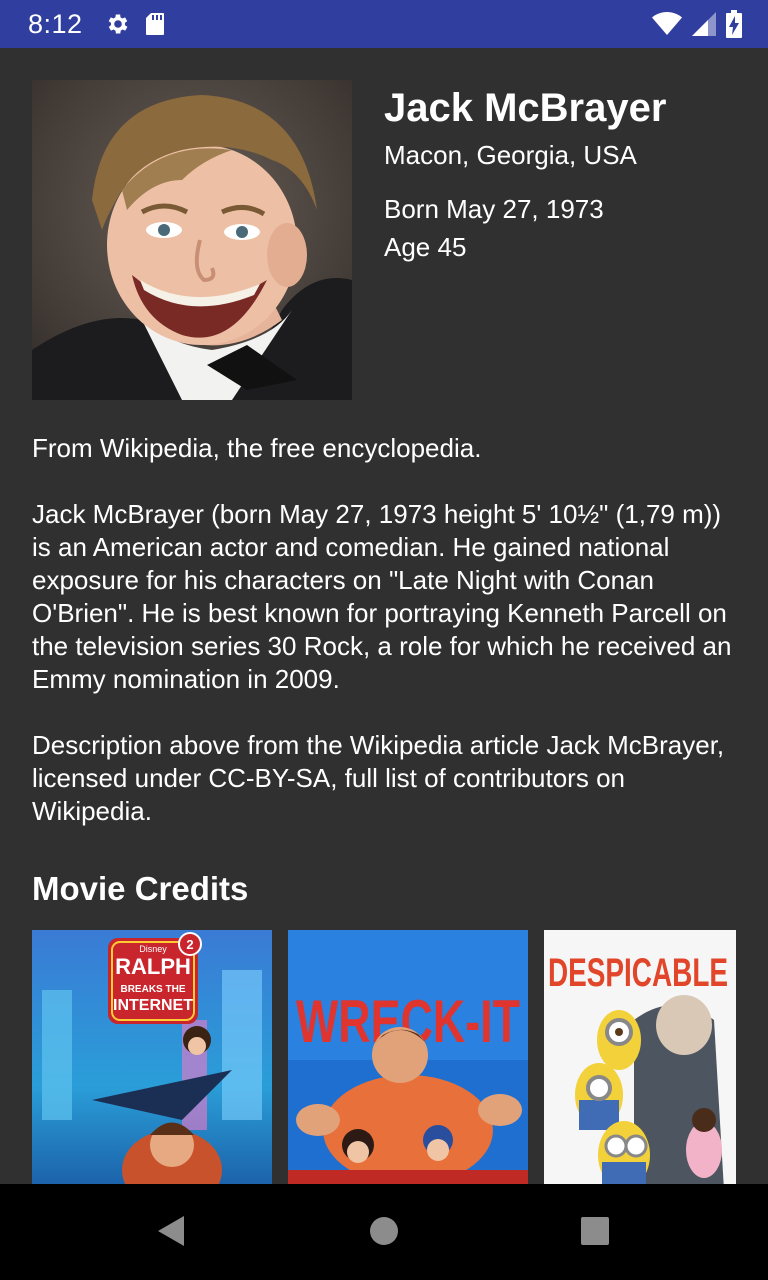 The width and height of the screenshot is (768, 1280). What do you see at coordinates (117, 24) in the screenshot?
I see `gear-icon` at bounding box center [117, 24].